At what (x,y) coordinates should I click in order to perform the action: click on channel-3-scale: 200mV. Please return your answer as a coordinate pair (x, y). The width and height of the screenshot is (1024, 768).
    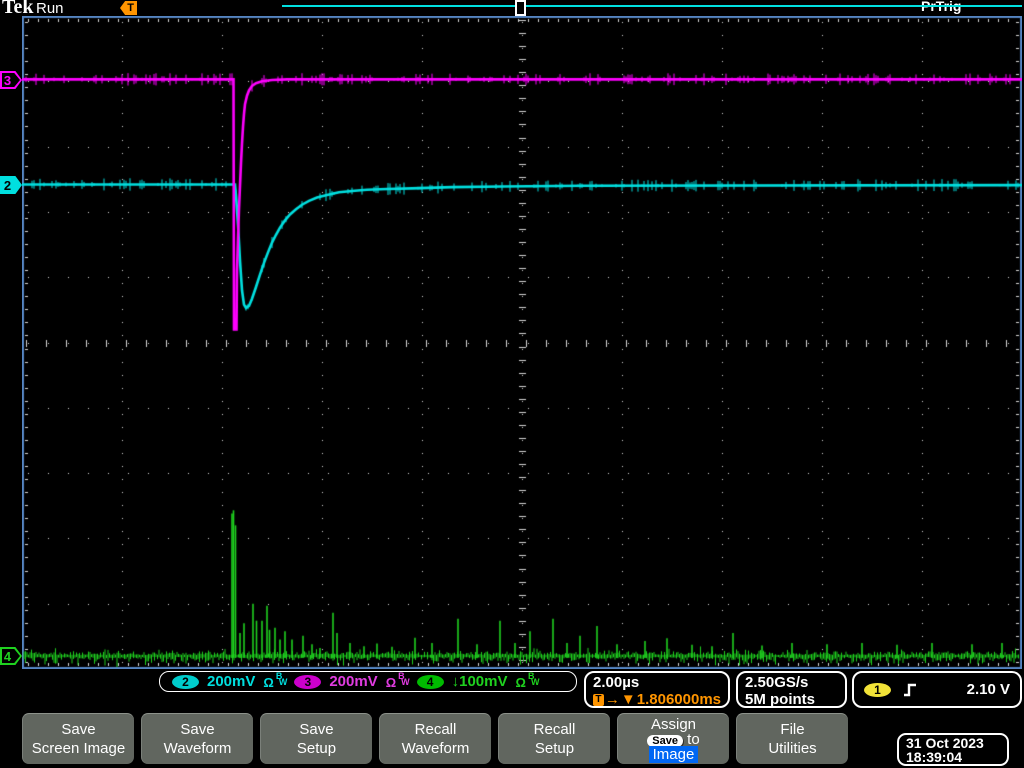
    Looking at the image, I should click on (353, 681).